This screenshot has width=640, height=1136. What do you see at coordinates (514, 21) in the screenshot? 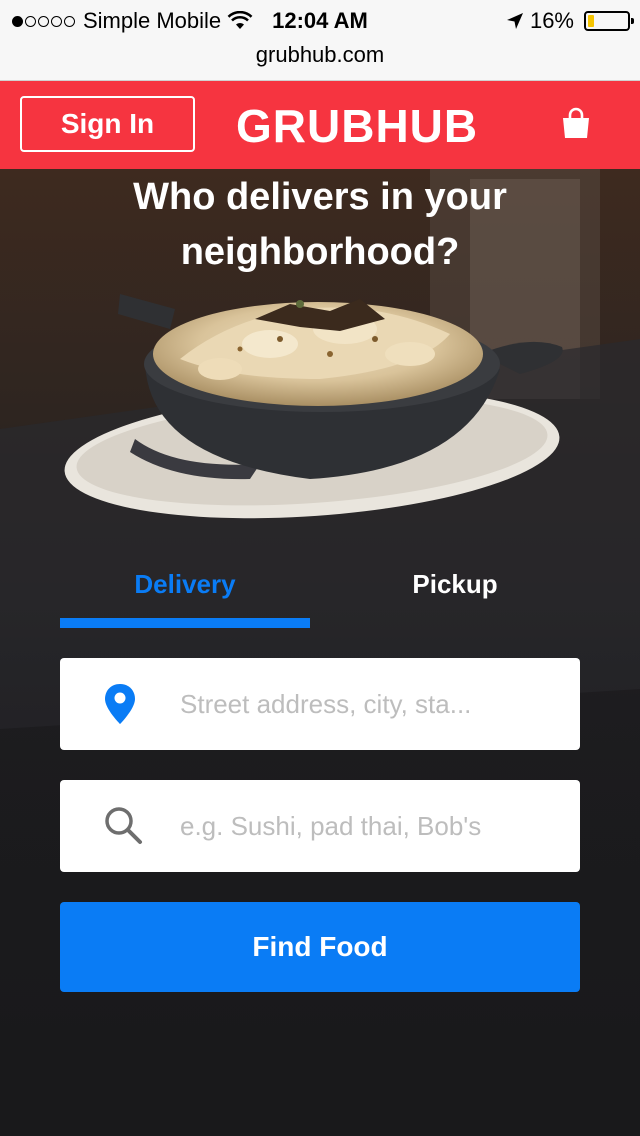
I see `location-arrow-icon` at bounding box center [514, 21].